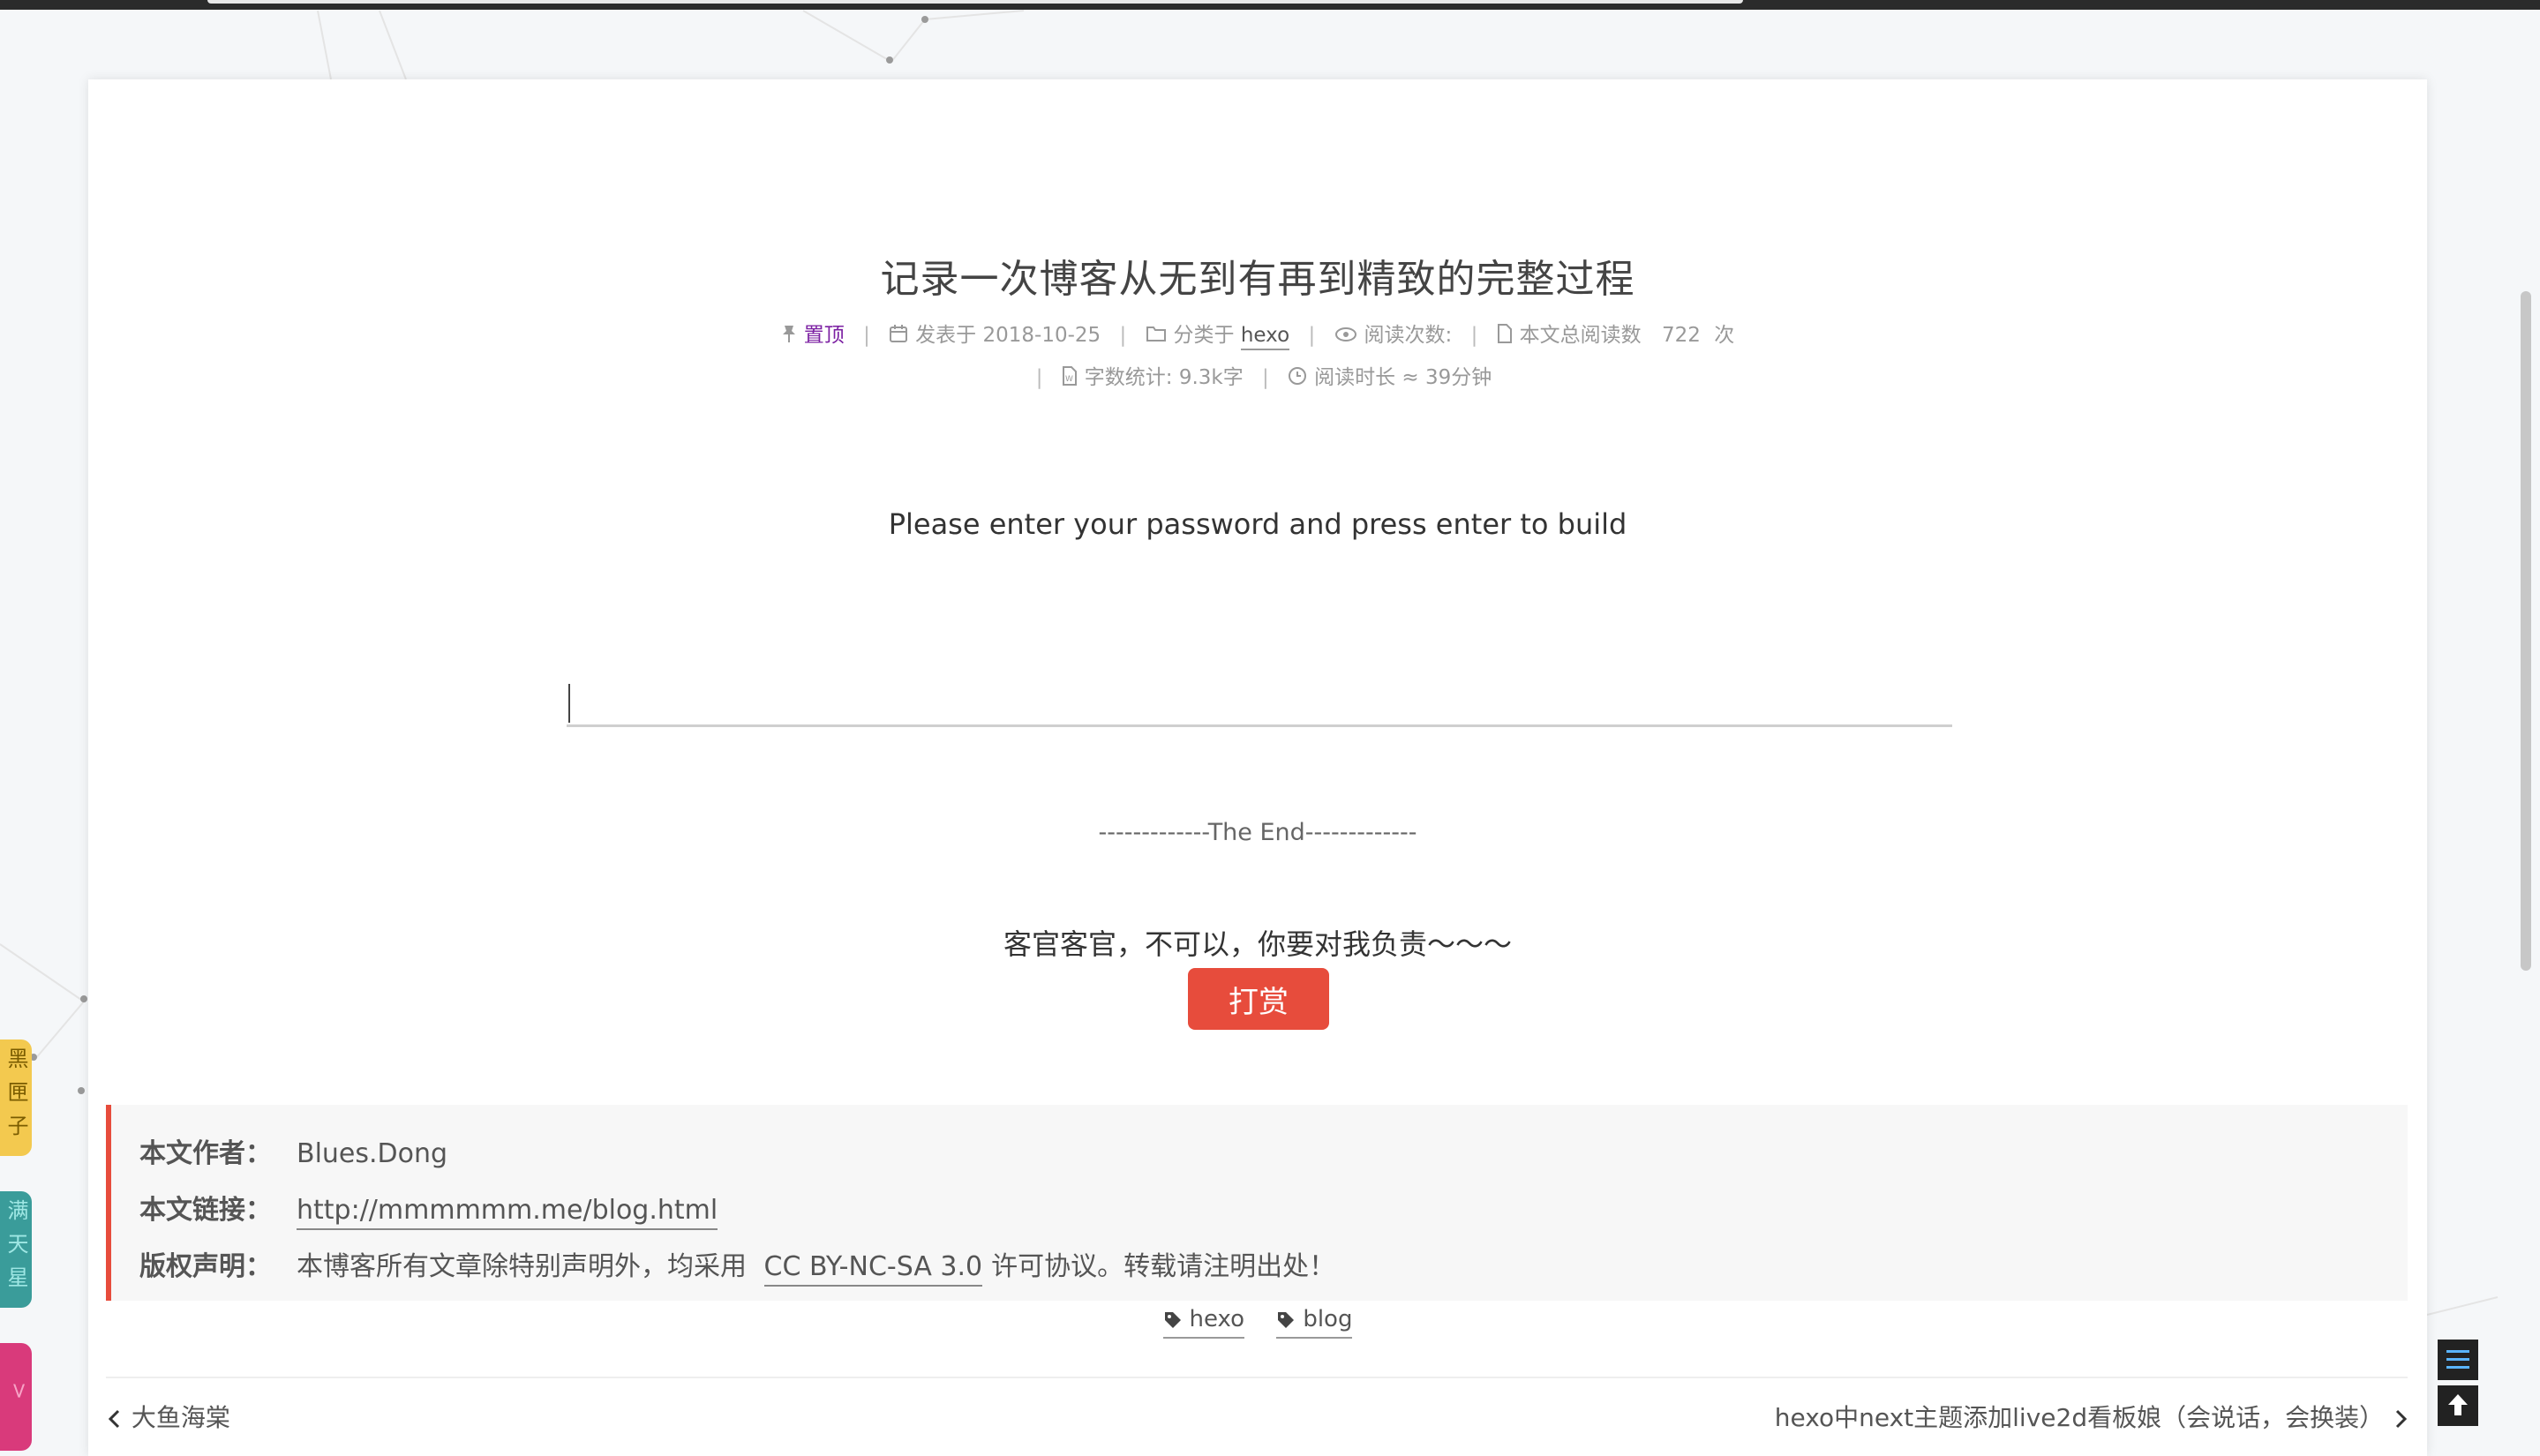  I want to click on posted-date: 发表于 2018-10-25, so click(1008, 335).